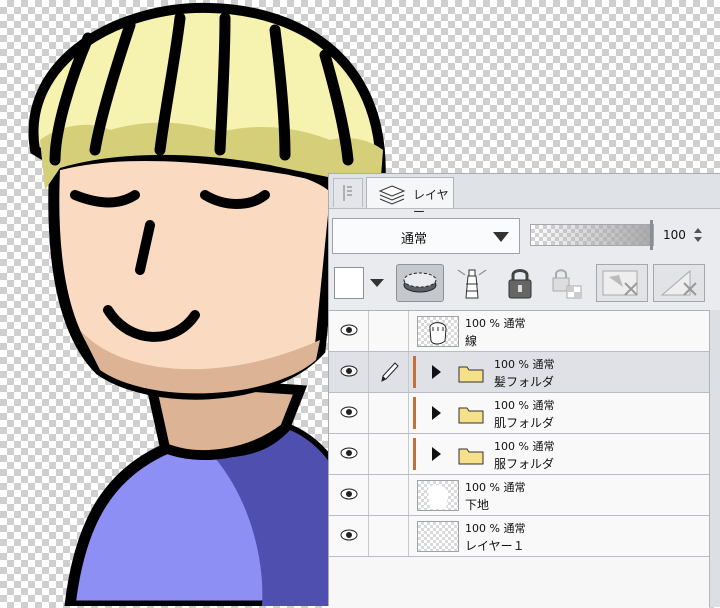  What do you see at coordinates (714, 458) in the screenshot?
I see `layer-list-scrollbar` at bounding box center [714, 458].